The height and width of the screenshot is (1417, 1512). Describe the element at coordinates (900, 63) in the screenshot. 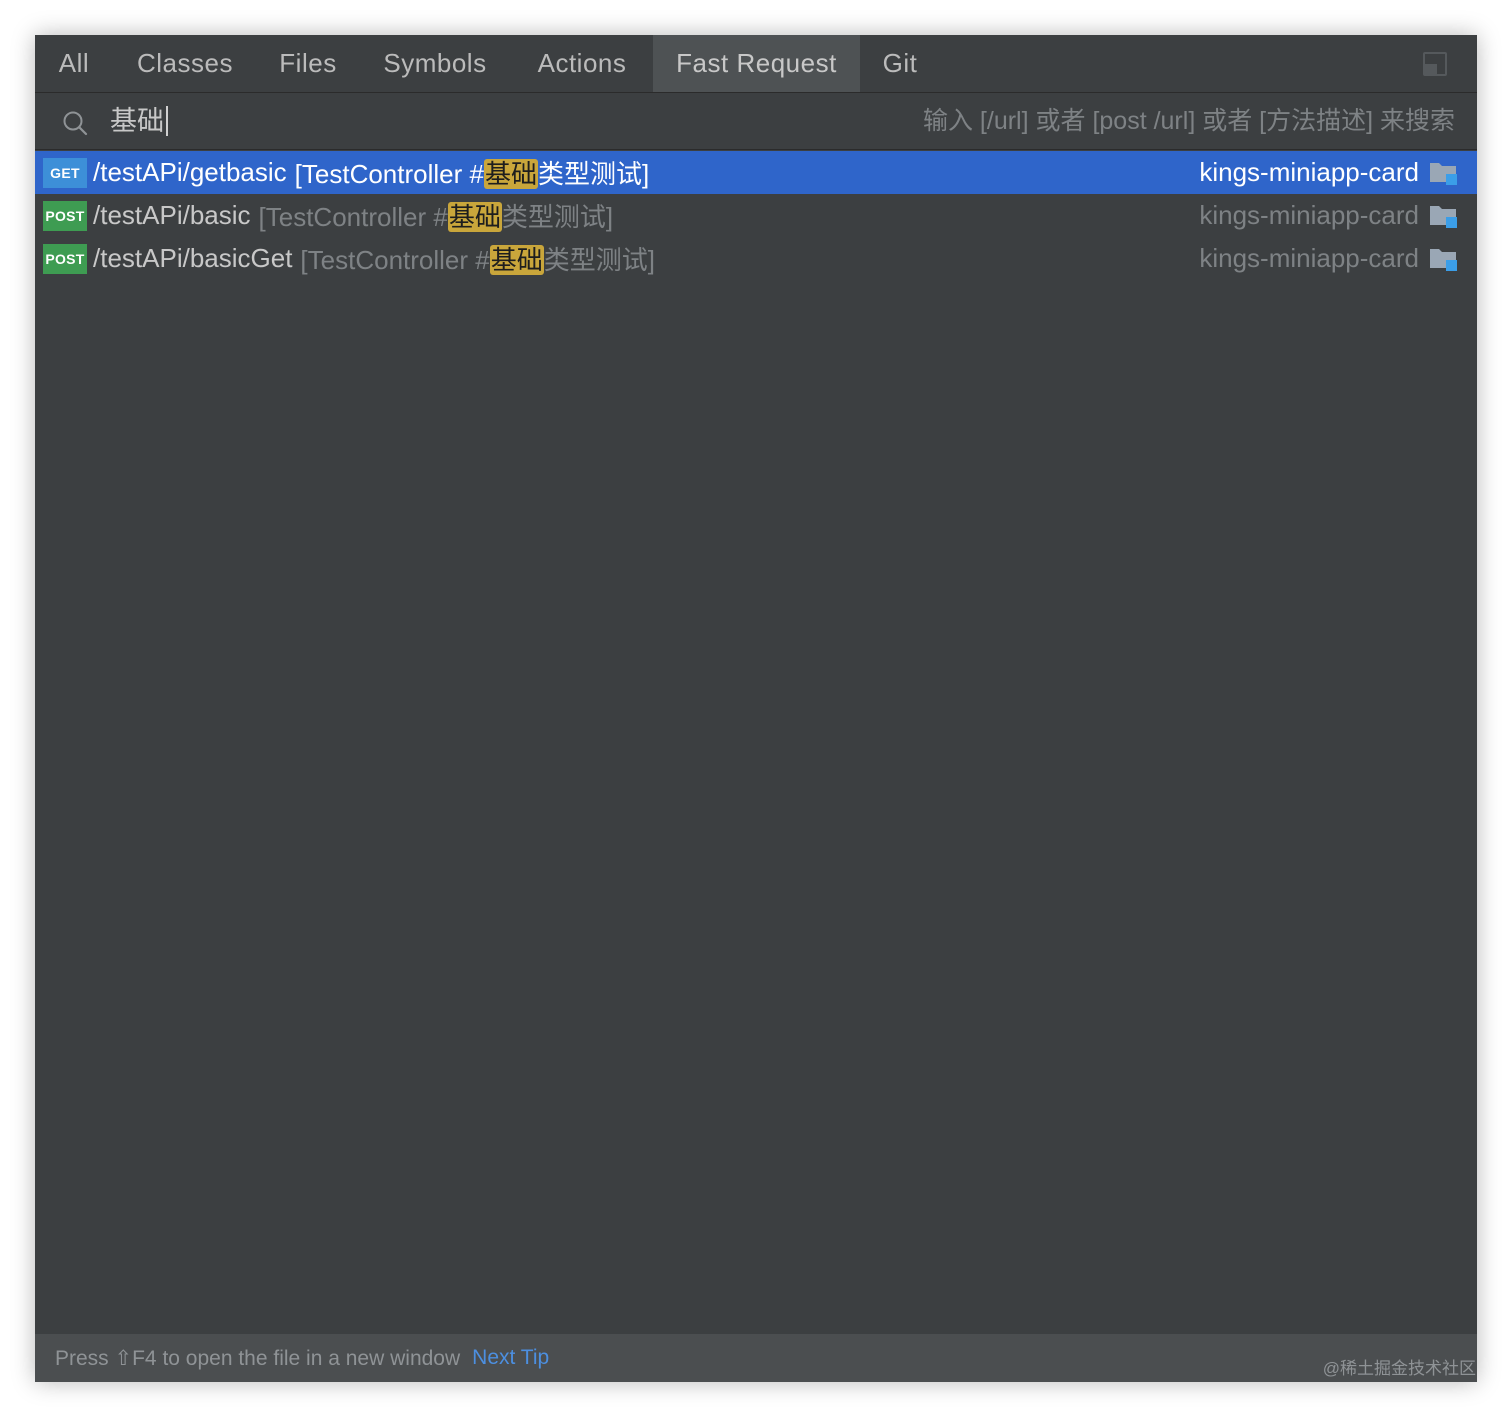

I see `tab-git: Git` at that location.